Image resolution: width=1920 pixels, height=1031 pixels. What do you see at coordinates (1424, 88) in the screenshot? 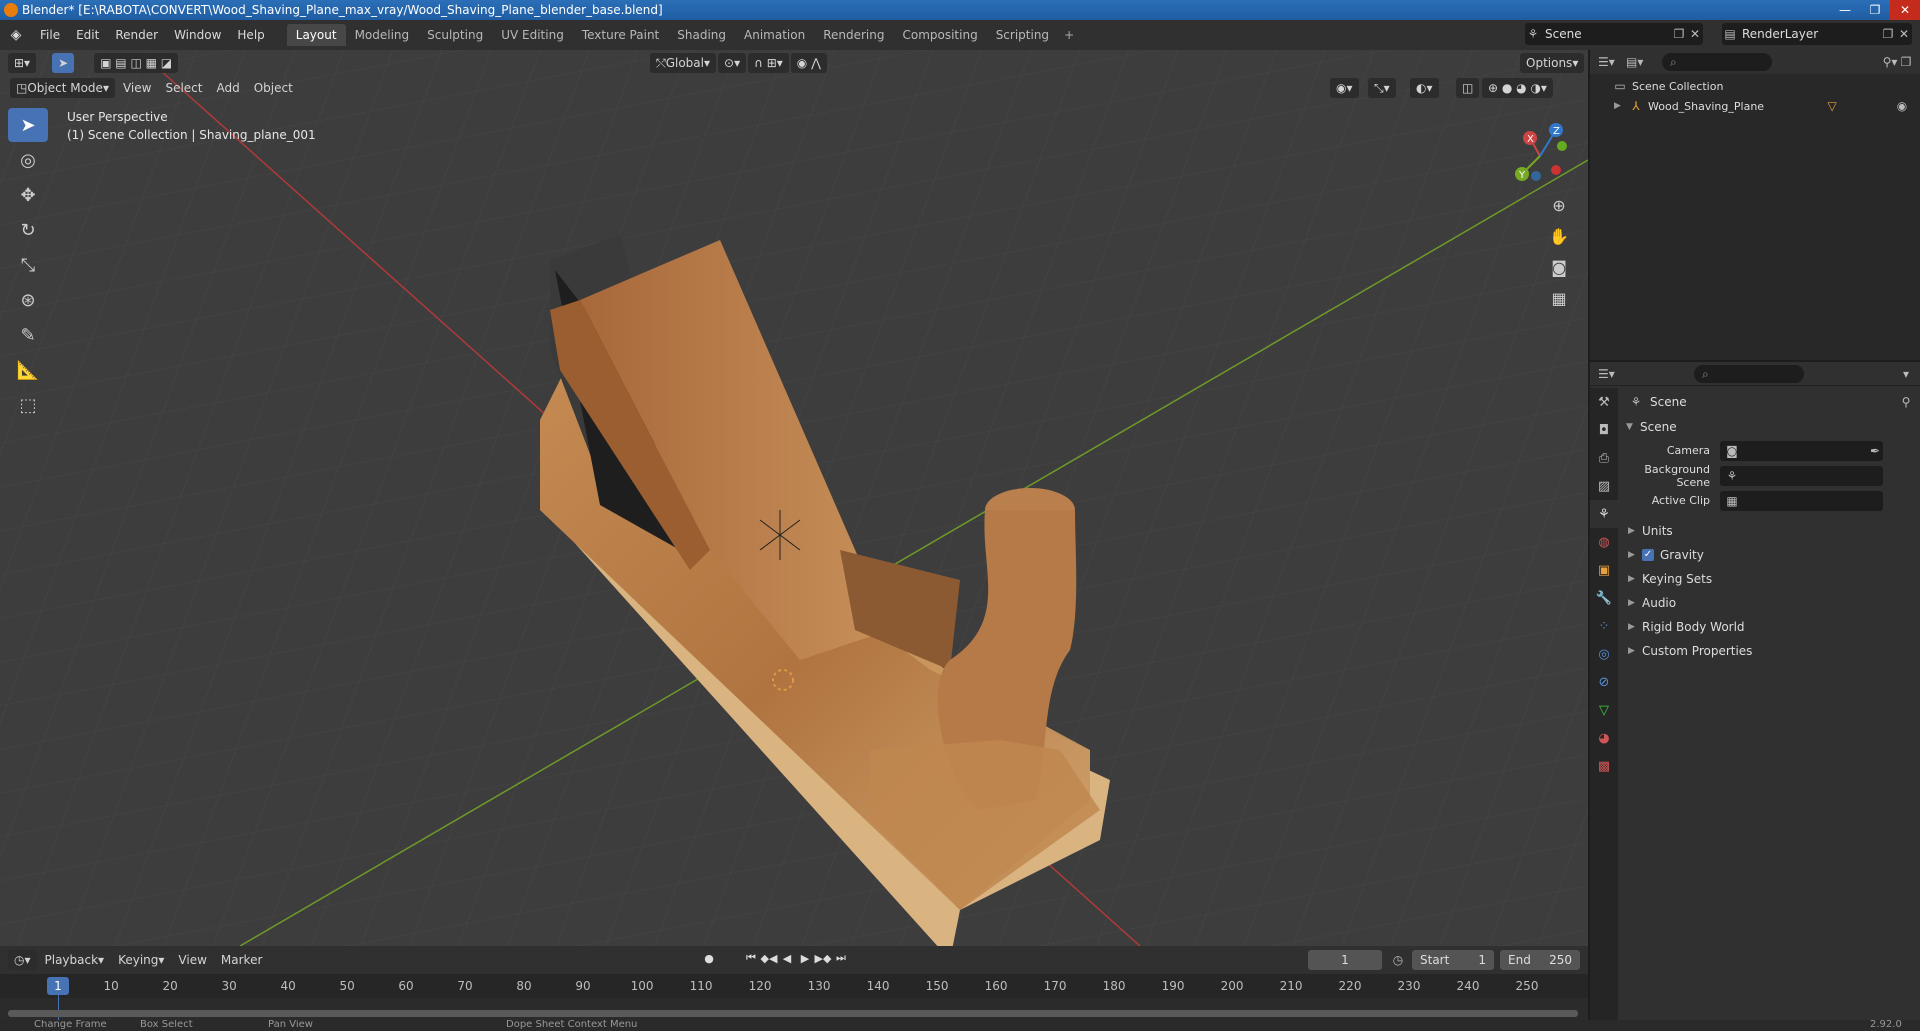
I see `overlay-toggle: ◐▾` at bounding box center [1424, 88].